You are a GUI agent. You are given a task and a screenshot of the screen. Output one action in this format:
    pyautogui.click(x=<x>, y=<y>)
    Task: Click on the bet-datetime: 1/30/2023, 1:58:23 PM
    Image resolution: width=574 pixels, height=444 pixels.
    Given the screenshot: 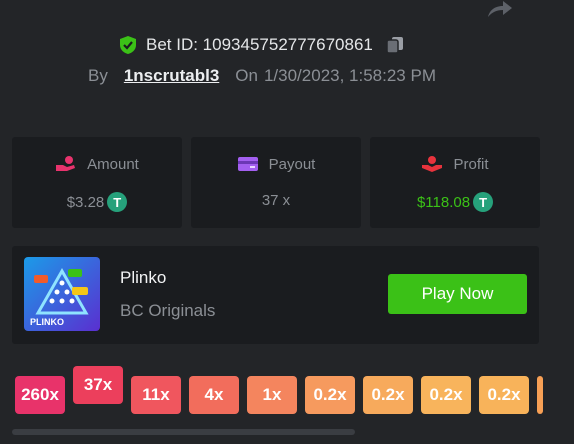 What is the action you would take?
    pyautogui.click(x=349, y=75)
    